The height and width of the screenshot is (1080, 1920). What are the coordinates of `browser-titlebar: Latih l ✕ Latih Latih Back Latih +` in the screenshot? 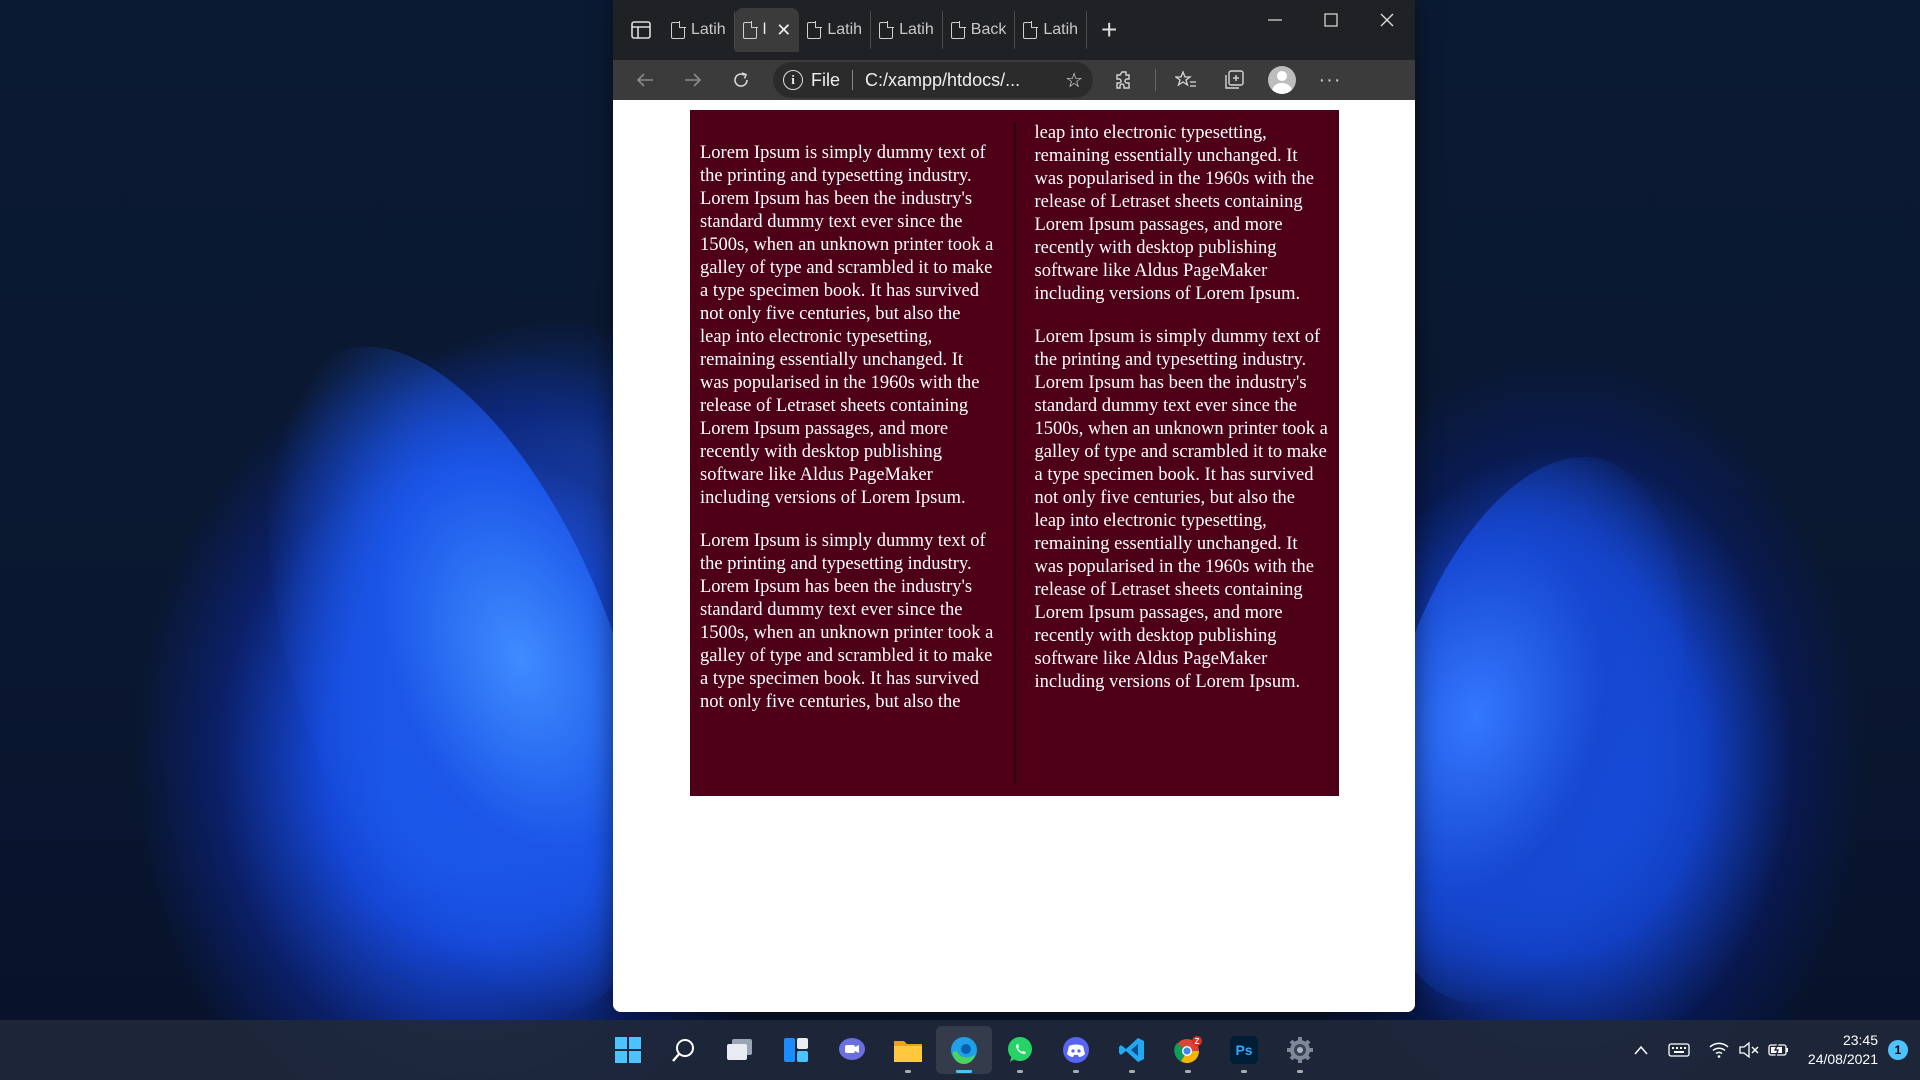 It's located at (1014, 30).